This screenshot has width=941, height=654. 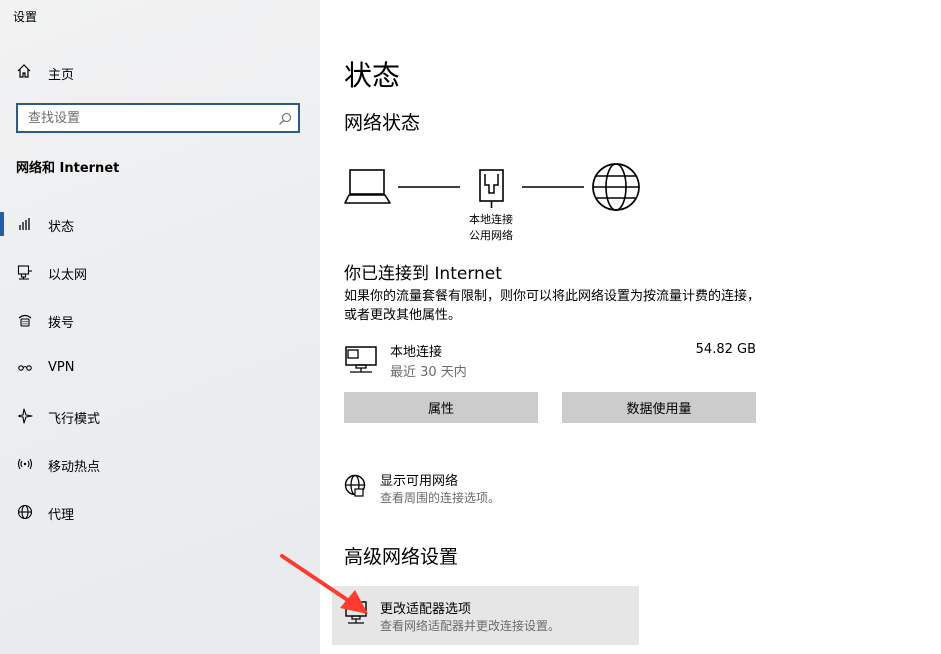 I want to click on ethernet-adapter-icon, so click(x=361, y=362).